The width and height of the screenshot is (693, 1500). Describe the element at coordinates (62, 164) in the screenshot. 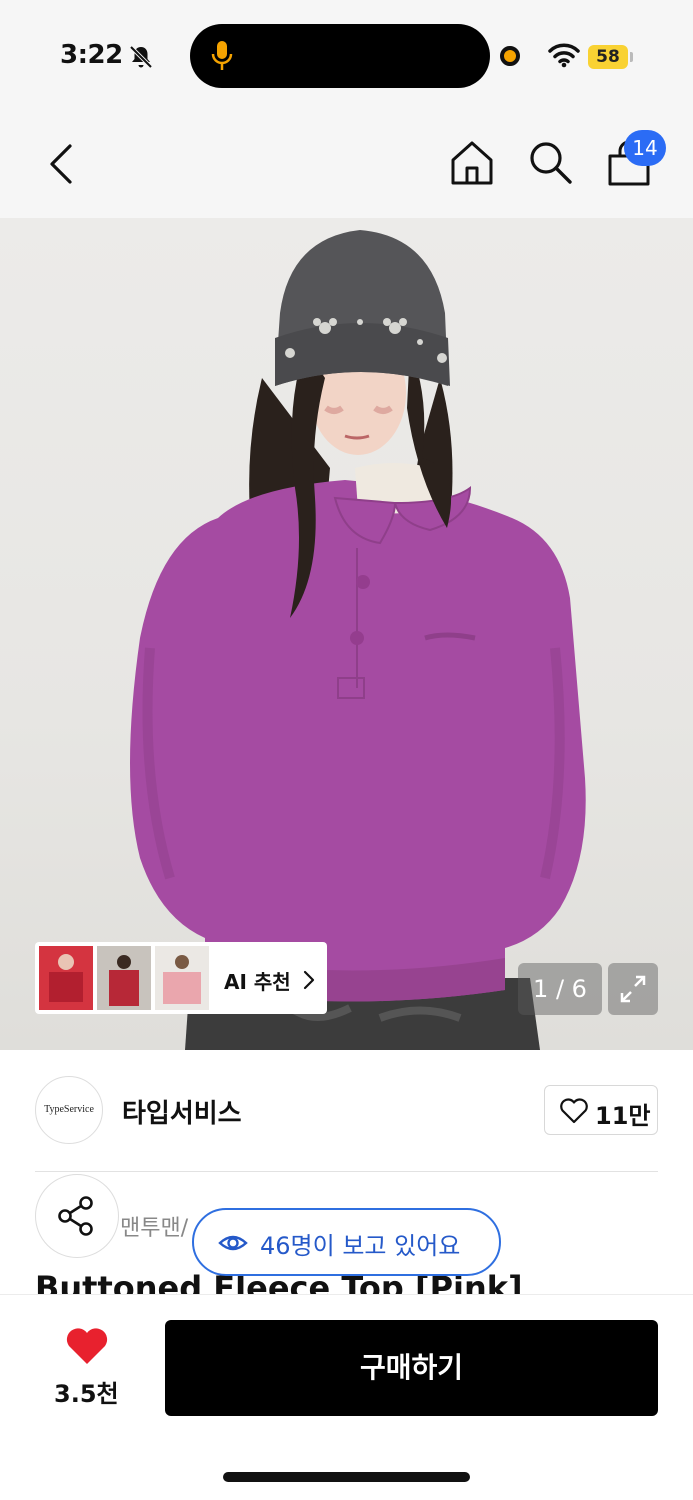

I see `back-icon` at that location.